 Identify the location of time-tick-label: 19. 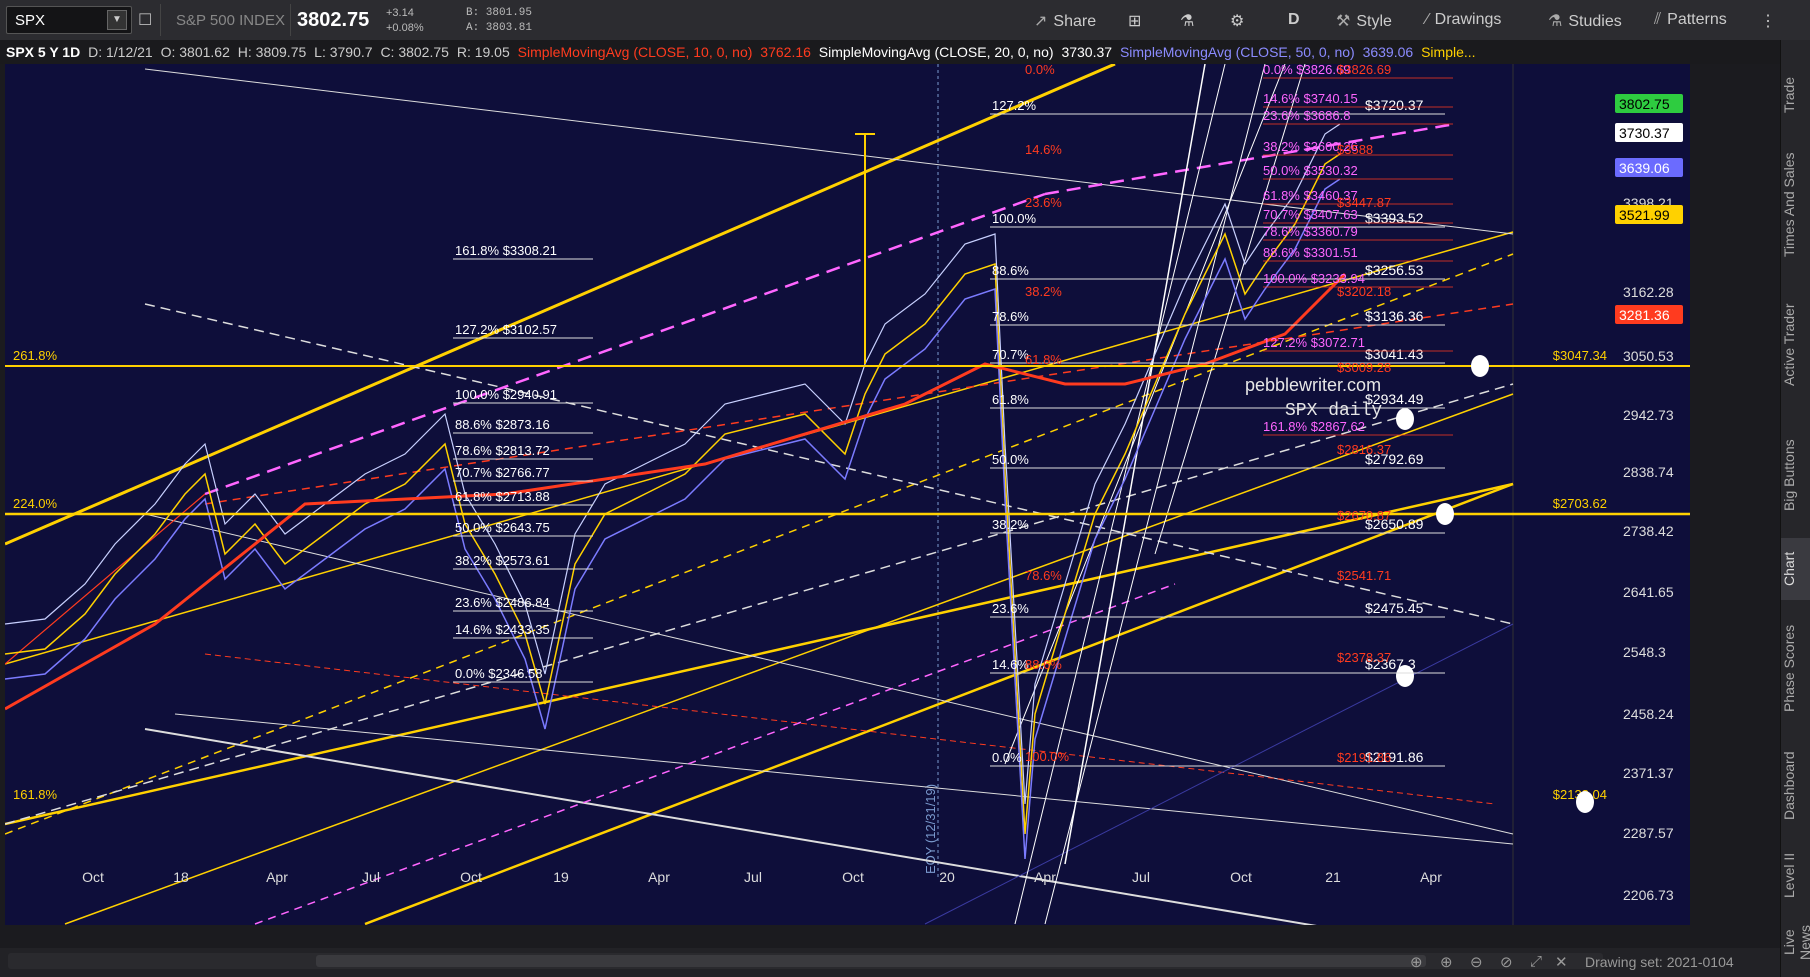
(561, 877).